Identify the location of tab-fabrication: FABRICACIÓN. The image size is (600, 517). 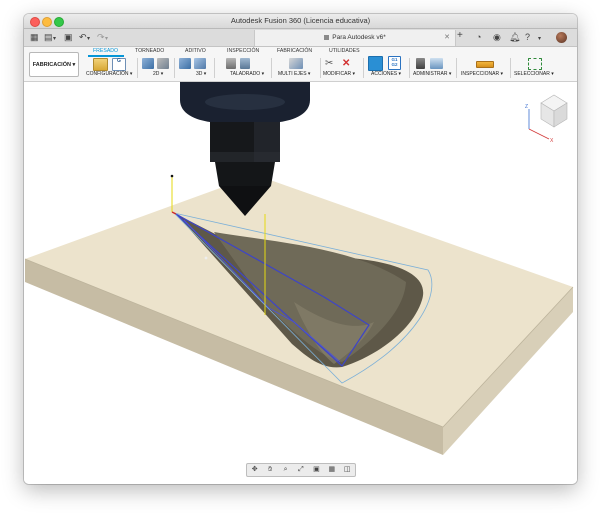
(294, 51).